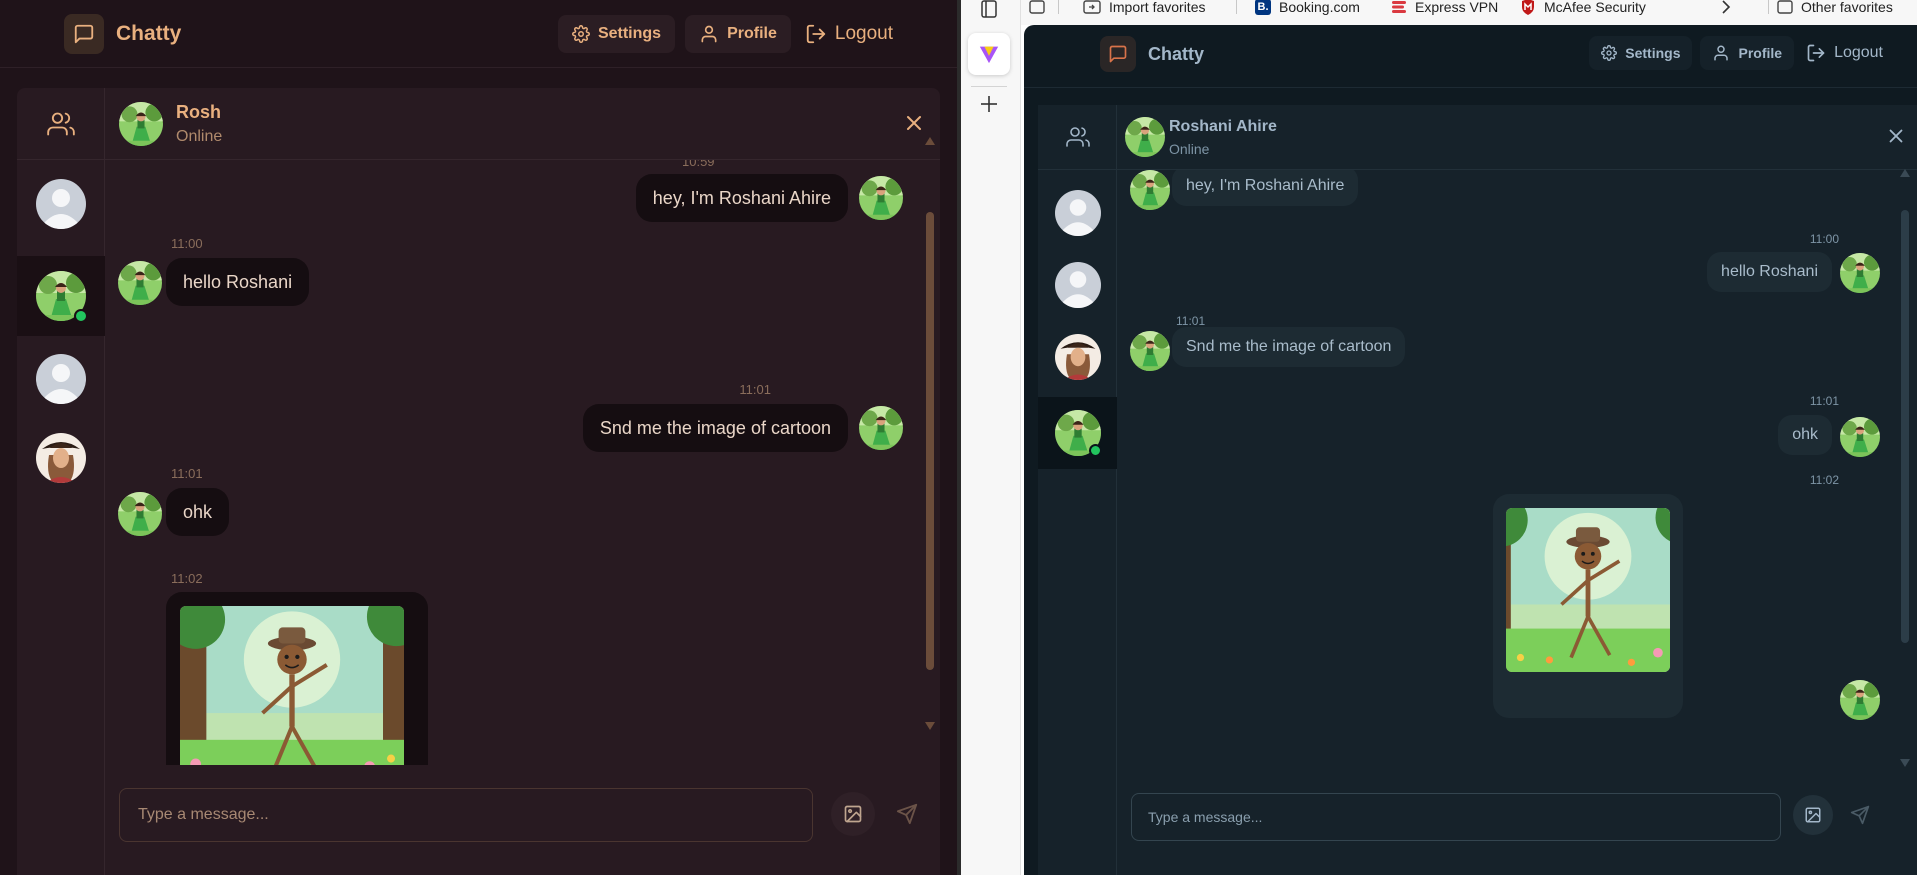 This screenshot has width=1917, height=875. What do you see at coordinates (198, 512) in the screenshot?
I see `message-bubble: ohk` at bounding box center [198, 512].